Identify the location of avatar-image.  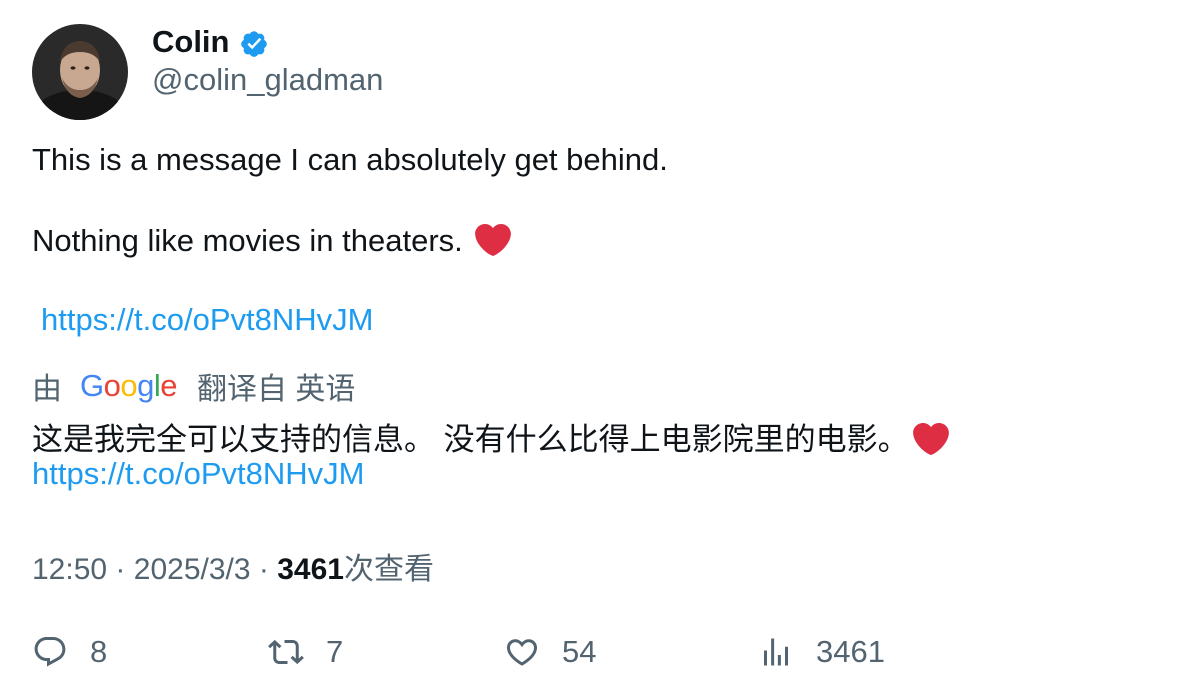
(80, 72).